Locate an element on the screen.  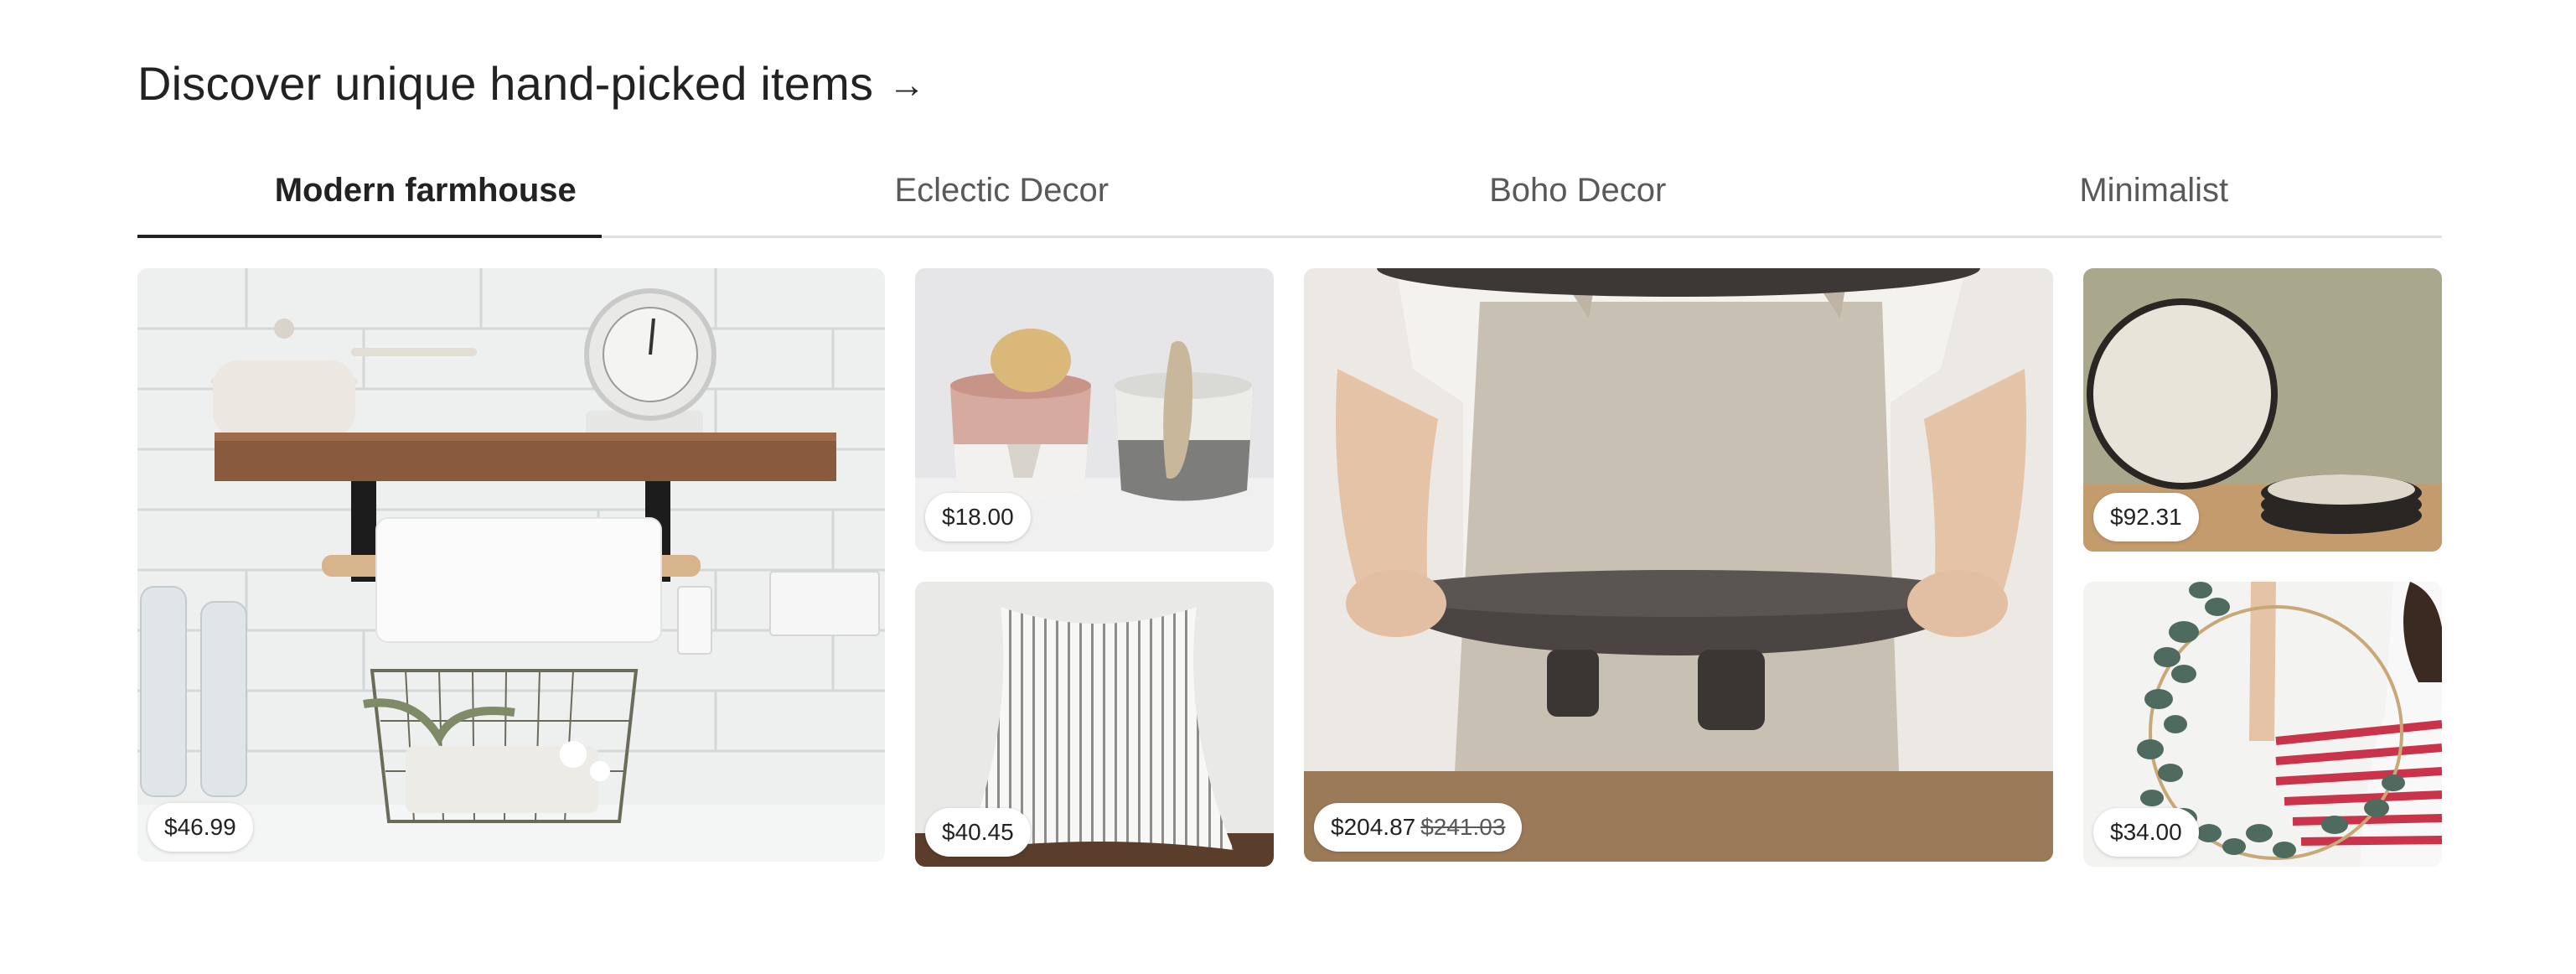
tab-label: Minimalist is located at coordinates (2154, 190).